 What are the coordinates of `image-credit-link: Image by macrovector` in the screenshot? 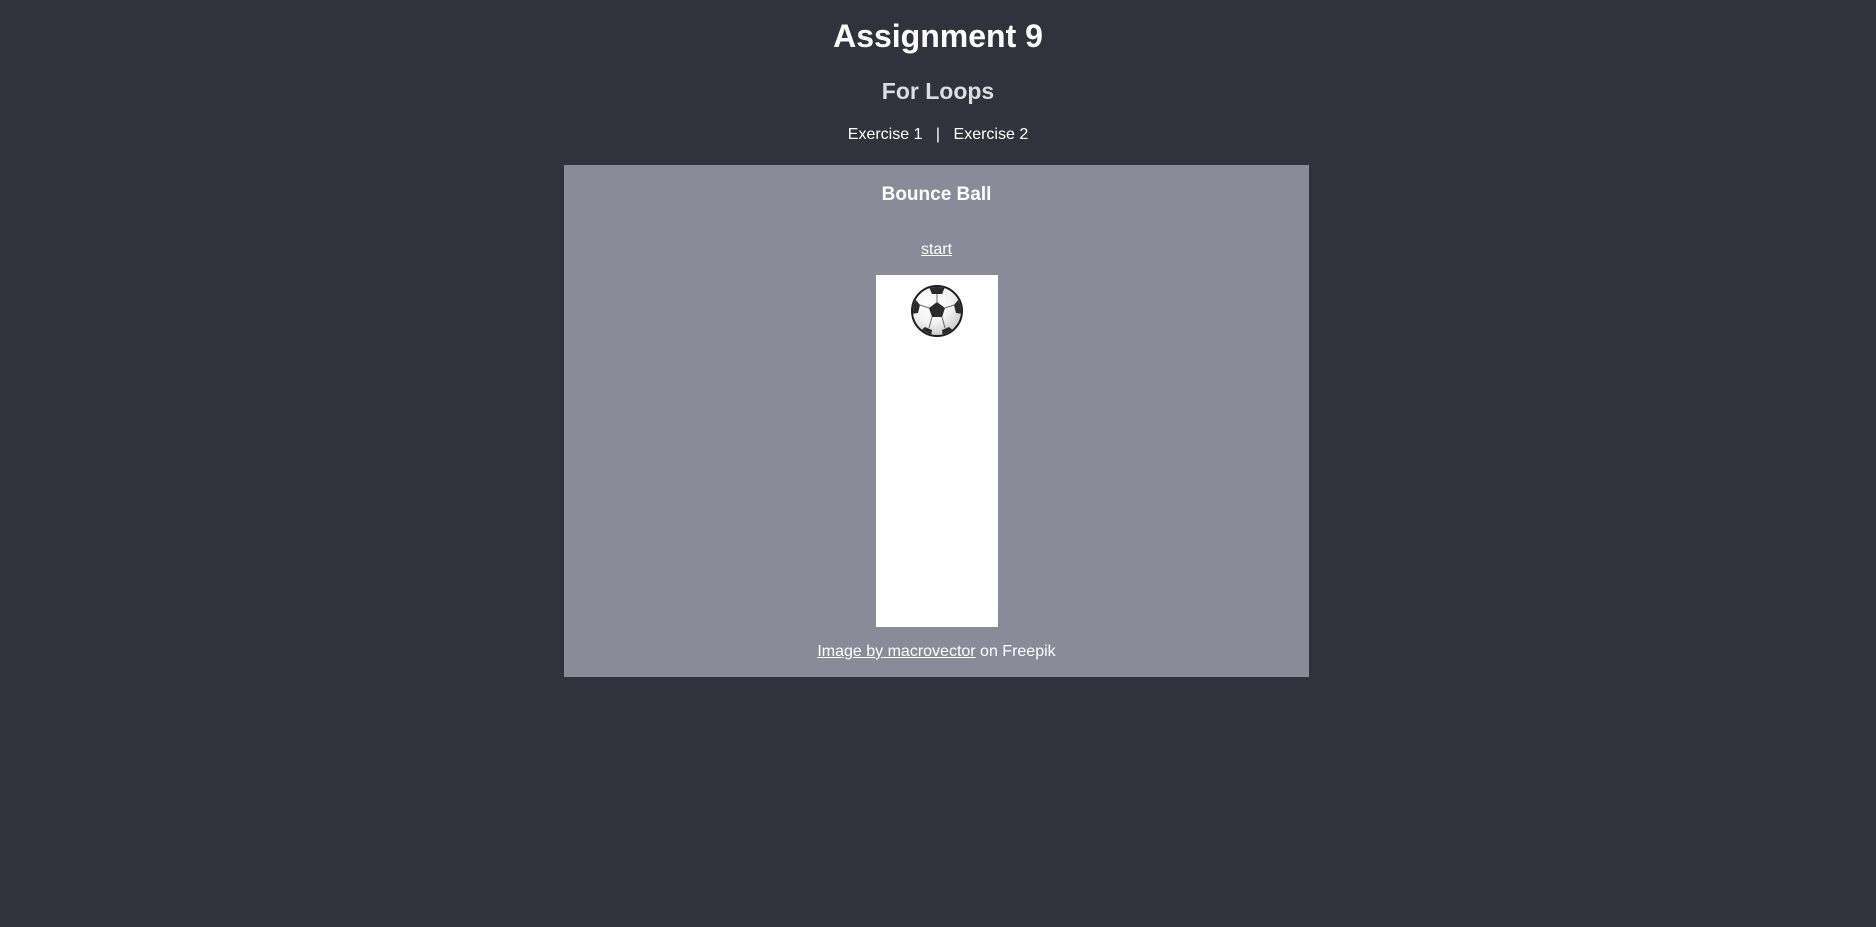 It's located at (896, 651).